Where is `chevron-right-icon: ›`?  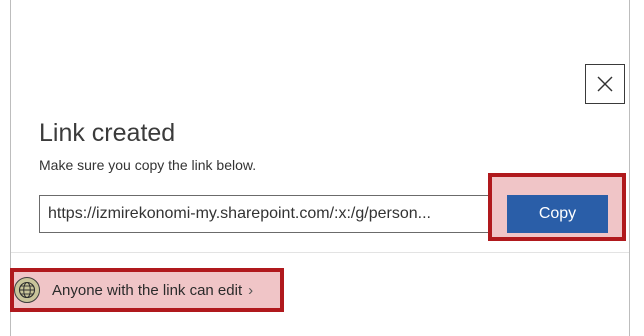
chevron-right-icon: › is located at coordinates (251, 290).